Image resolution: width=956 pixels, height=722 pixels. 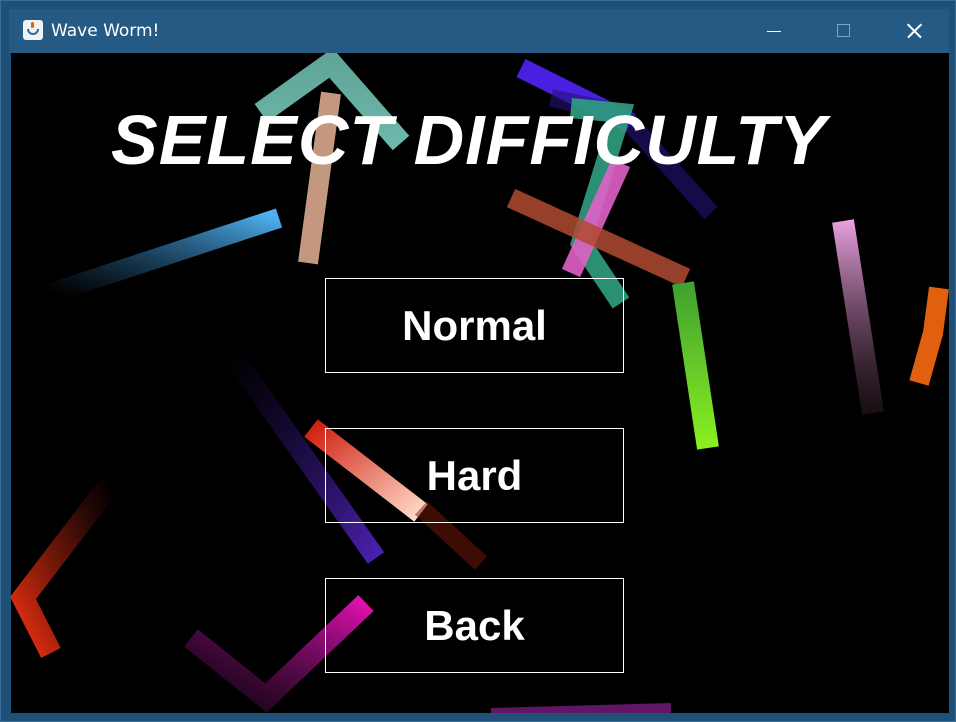 I want to click on close-button, so click(x=913, y=31).